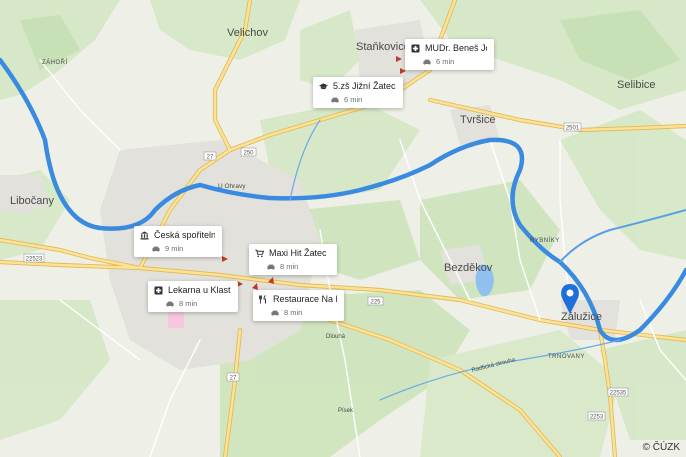 The image size is (686, 457). Describe the element at coordinates (545, 240) in the screenshot. I see `label-rybniky: RYBNÍKY` at that location.